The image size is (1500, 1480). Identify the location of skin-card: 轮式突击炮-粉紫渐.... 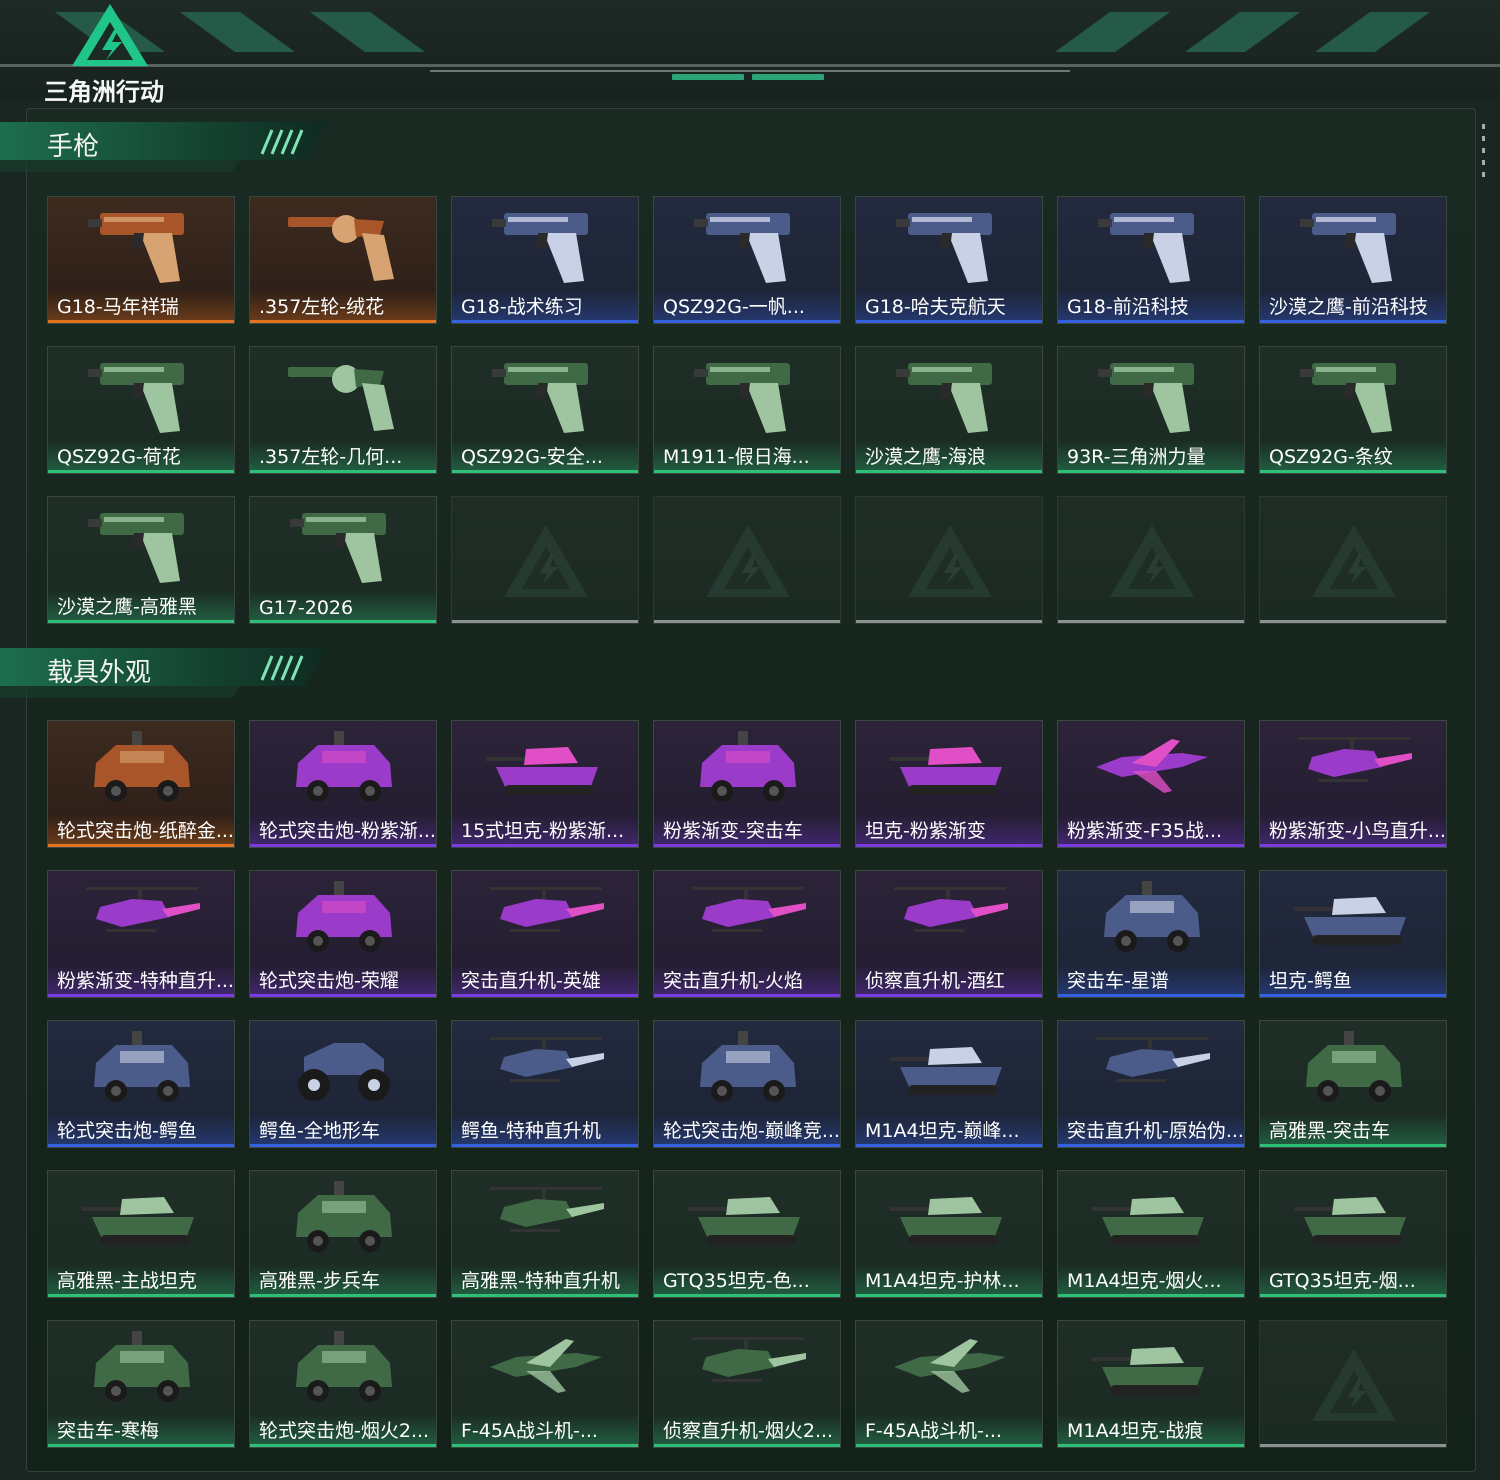
(343, 784).